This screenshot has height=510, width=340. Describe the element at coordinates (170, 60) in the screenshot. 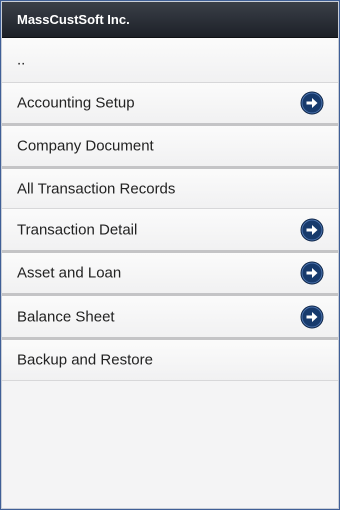

I see `menu-item-parent: ..` at that location.